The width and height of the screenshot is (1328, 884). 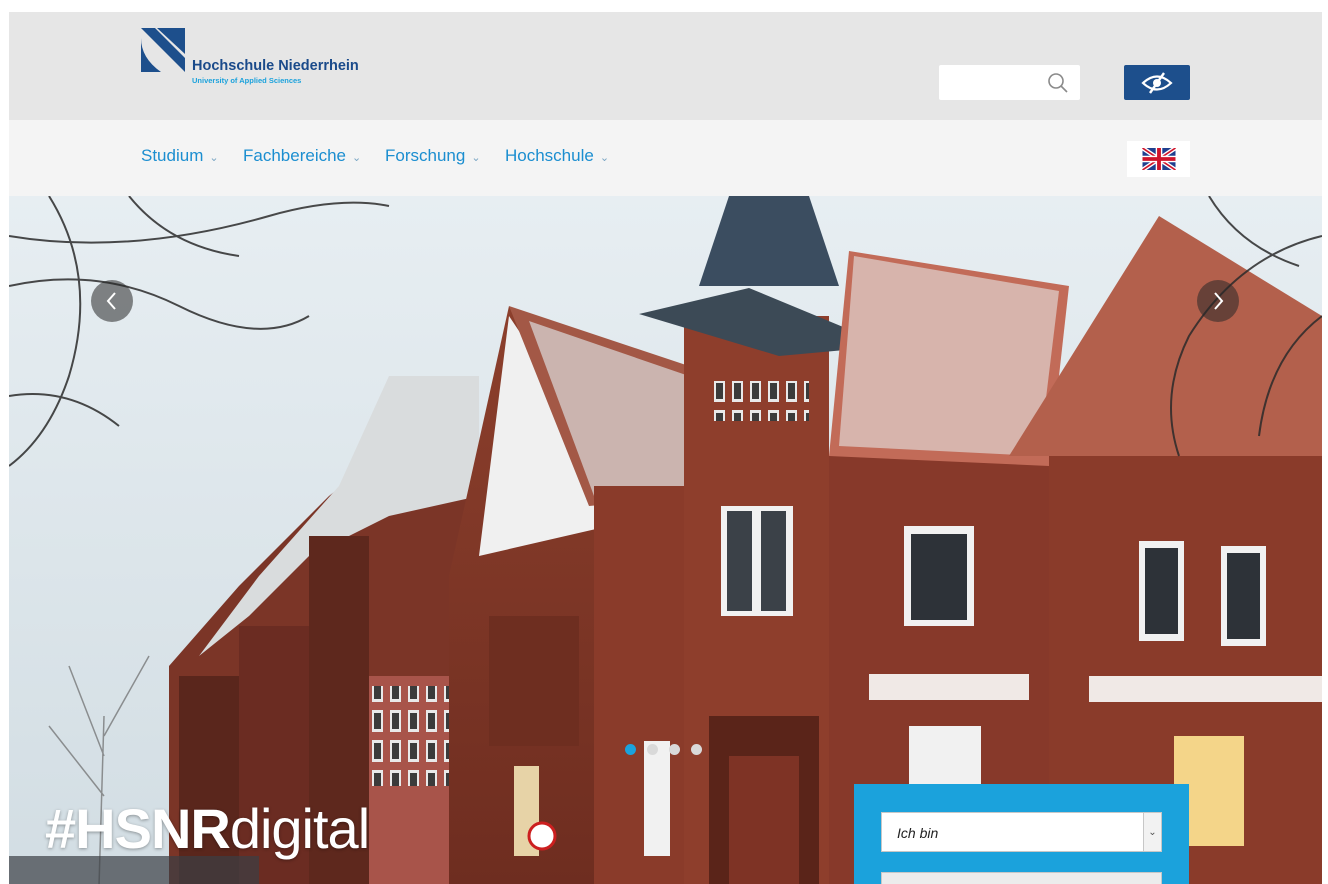 I want to click on logo-mark-icon, so click(x=163, y=50).